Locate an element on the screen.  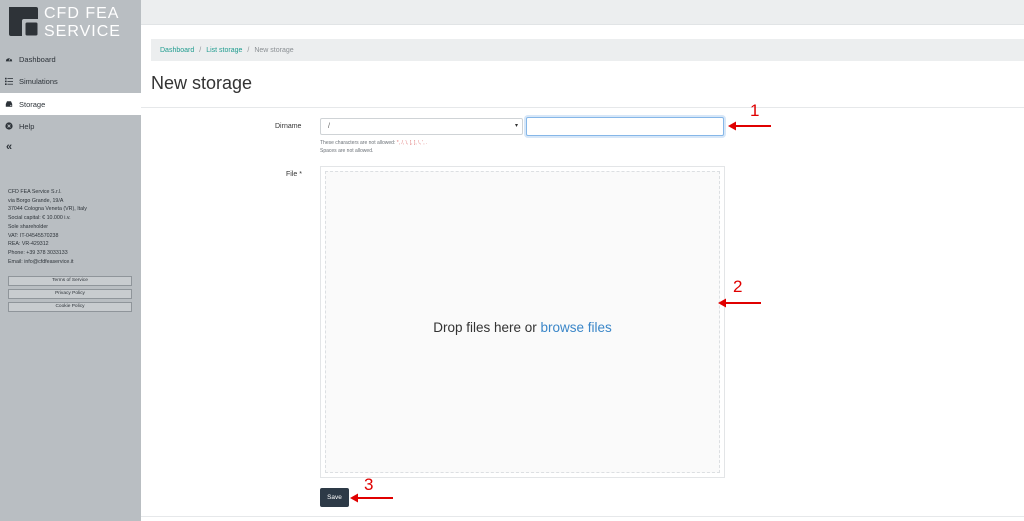
annotation-arrow-1-icon is located at coordinates (749, 126).